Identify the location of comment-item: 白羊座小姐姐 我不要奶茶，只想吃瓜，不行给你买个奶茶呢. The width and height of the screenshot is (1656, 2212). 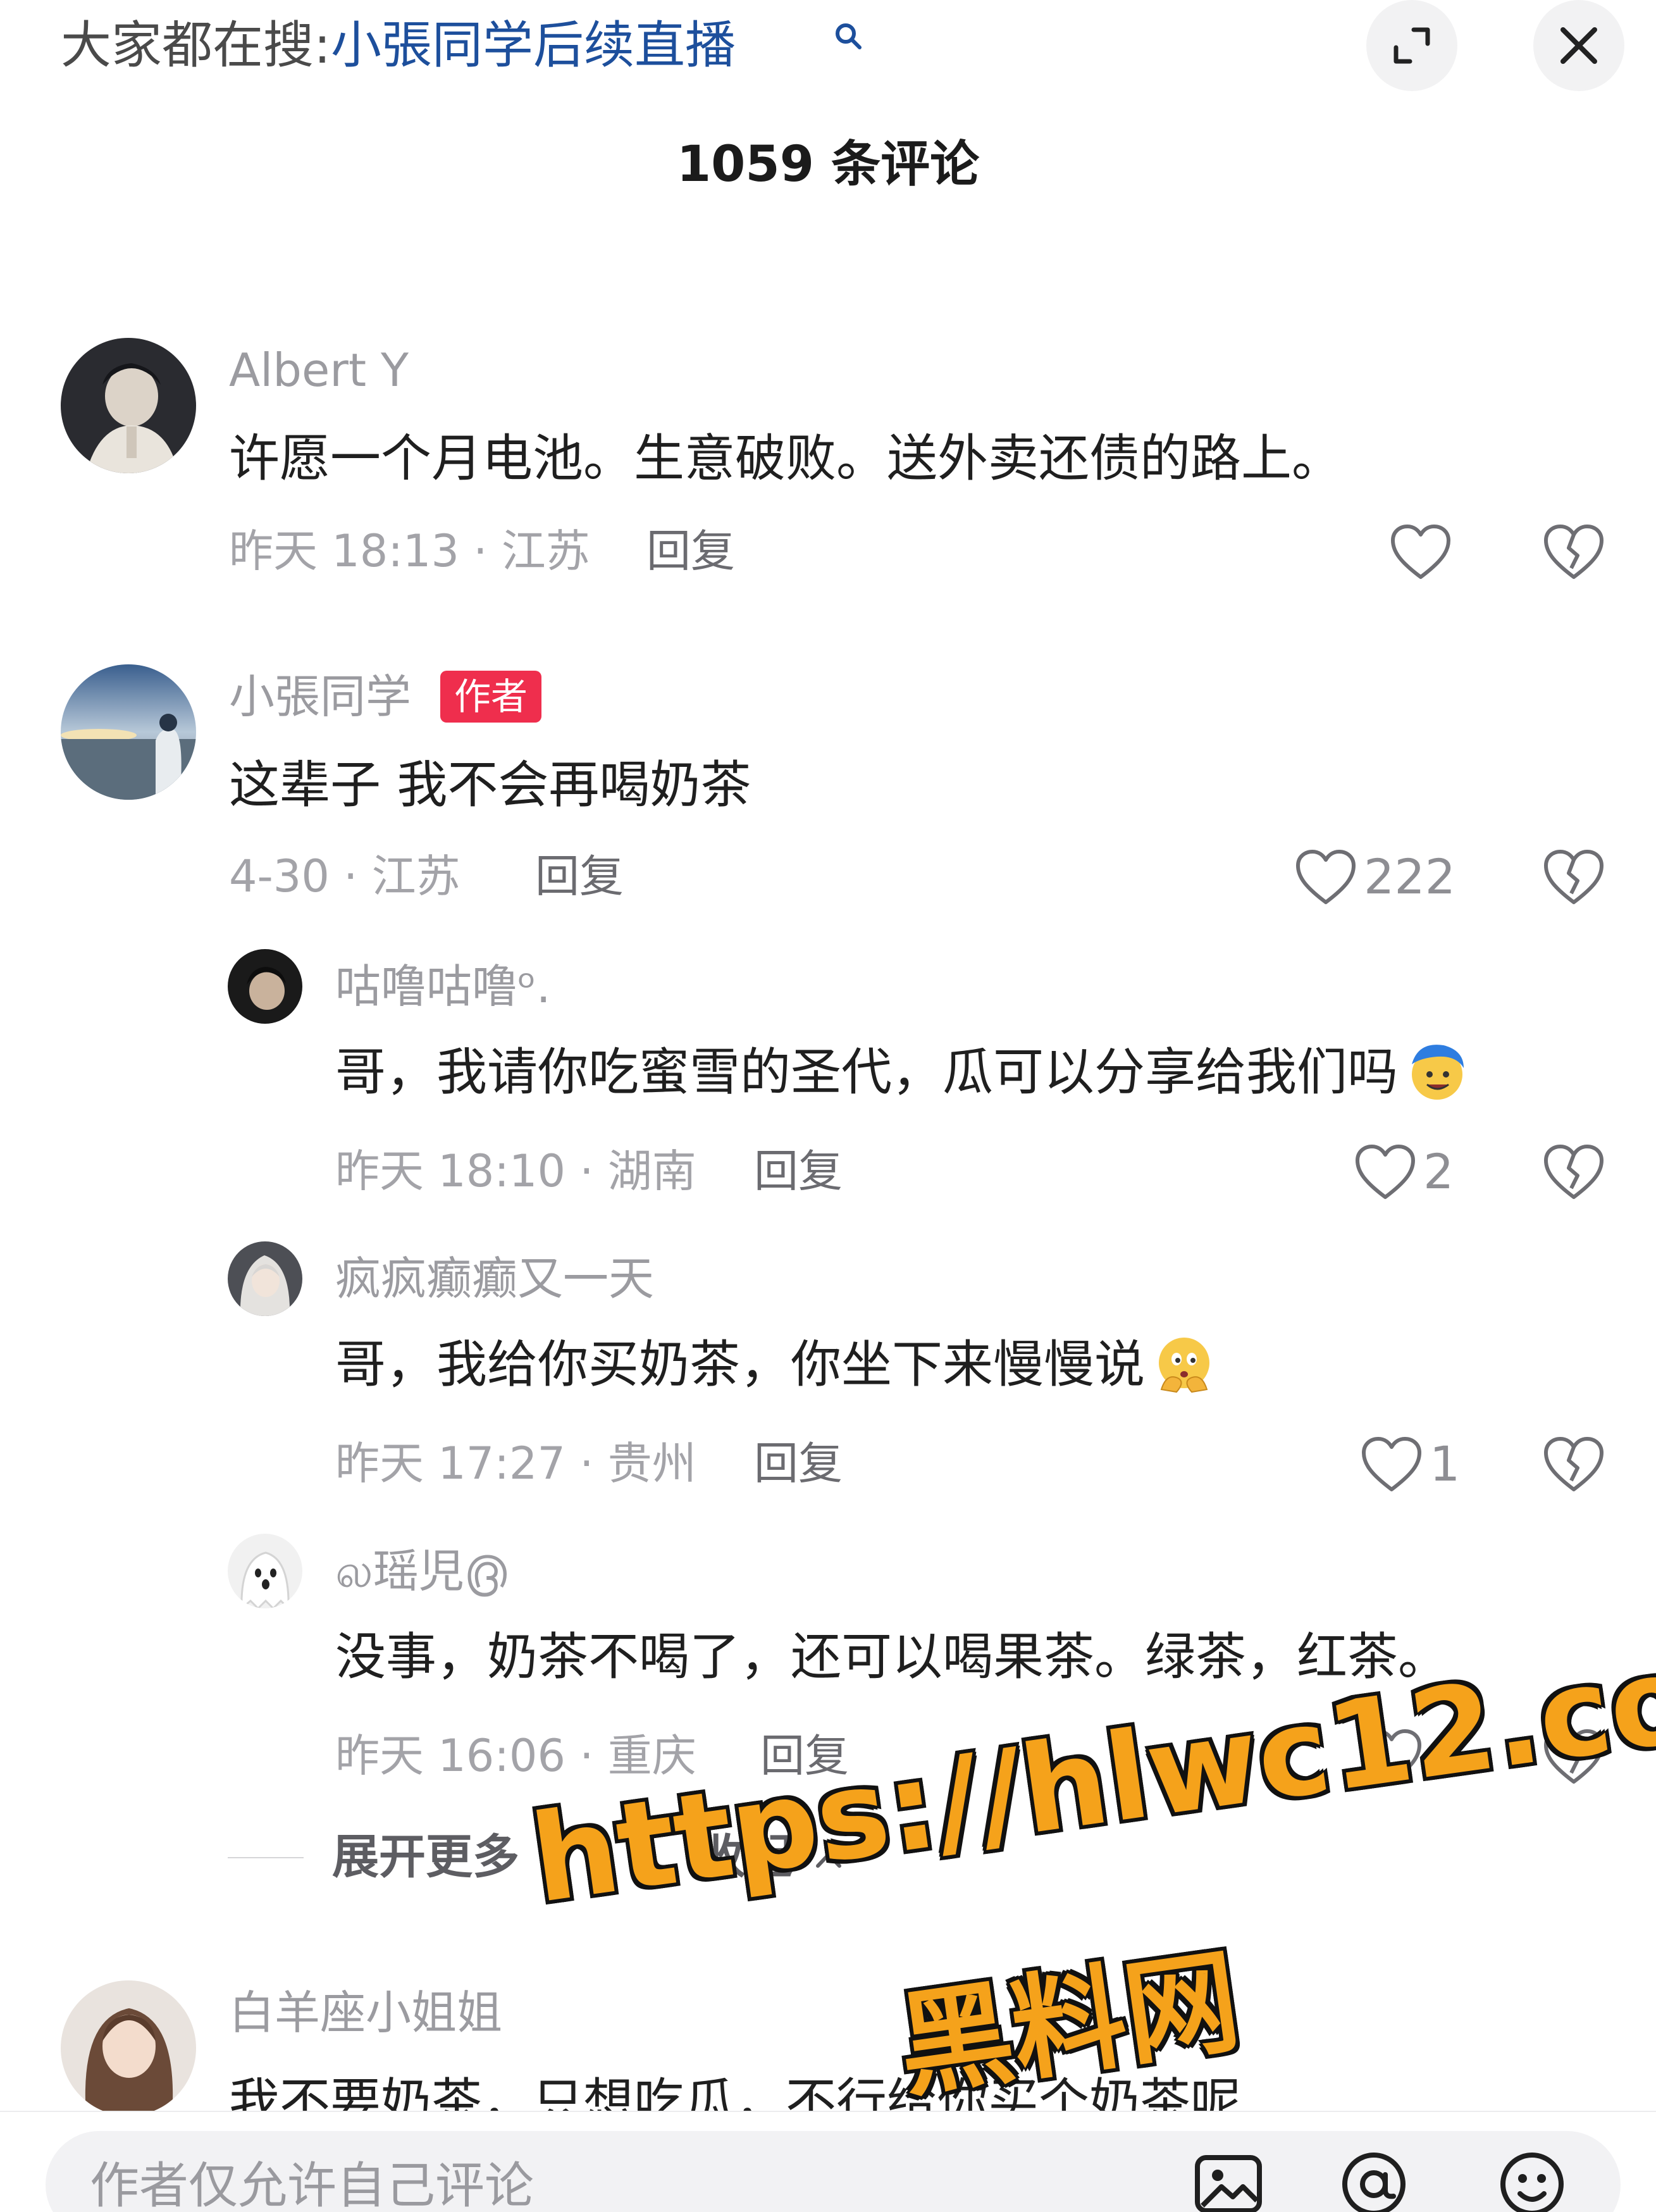
(828, 2045).